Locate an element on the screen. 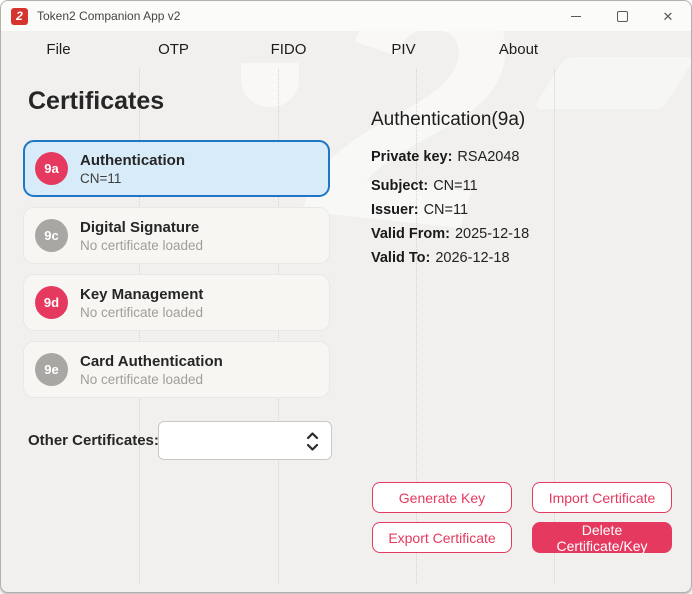 Image resolution: width=692 pixels, height=594 pixels. slot-text: Digital Signature No certificate loaded is located at coordinates (141, 236).